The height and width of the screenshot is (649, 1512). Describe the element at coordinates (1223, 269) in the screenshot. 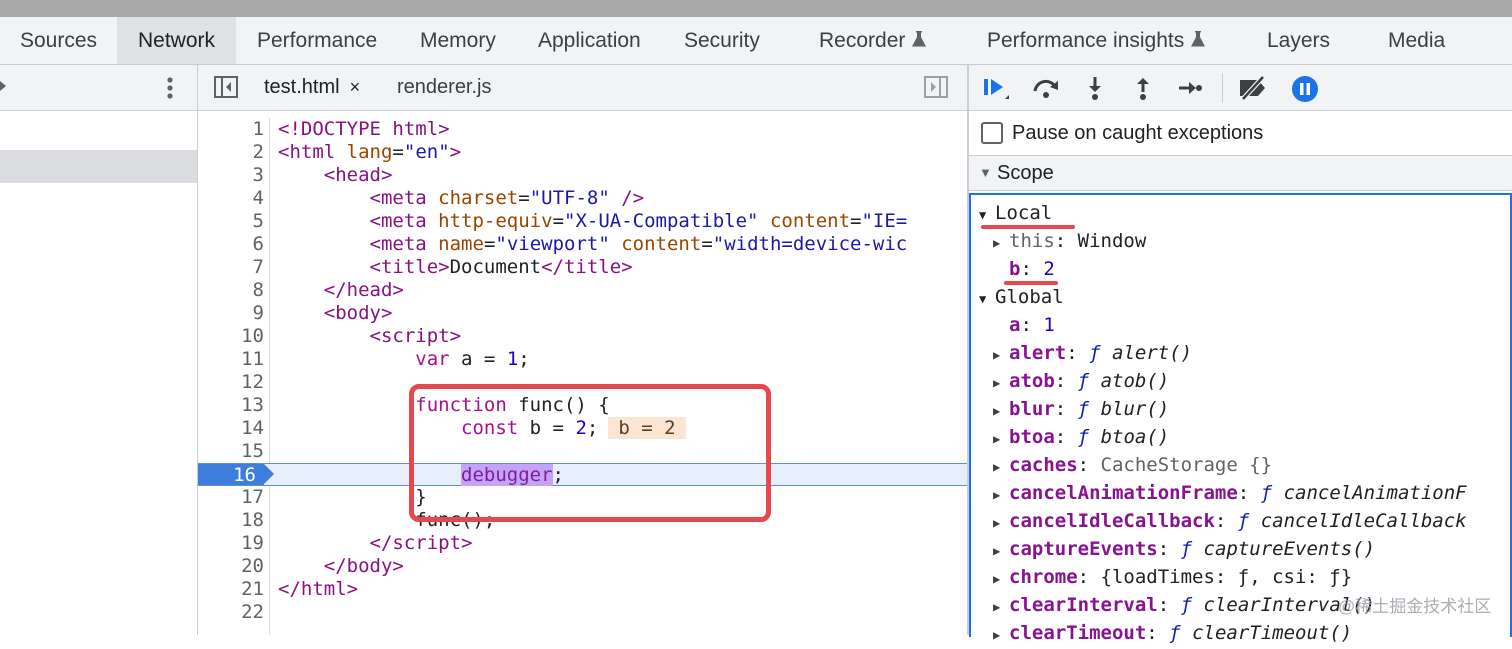

I see `scope-property-row: b: 2` at that location.